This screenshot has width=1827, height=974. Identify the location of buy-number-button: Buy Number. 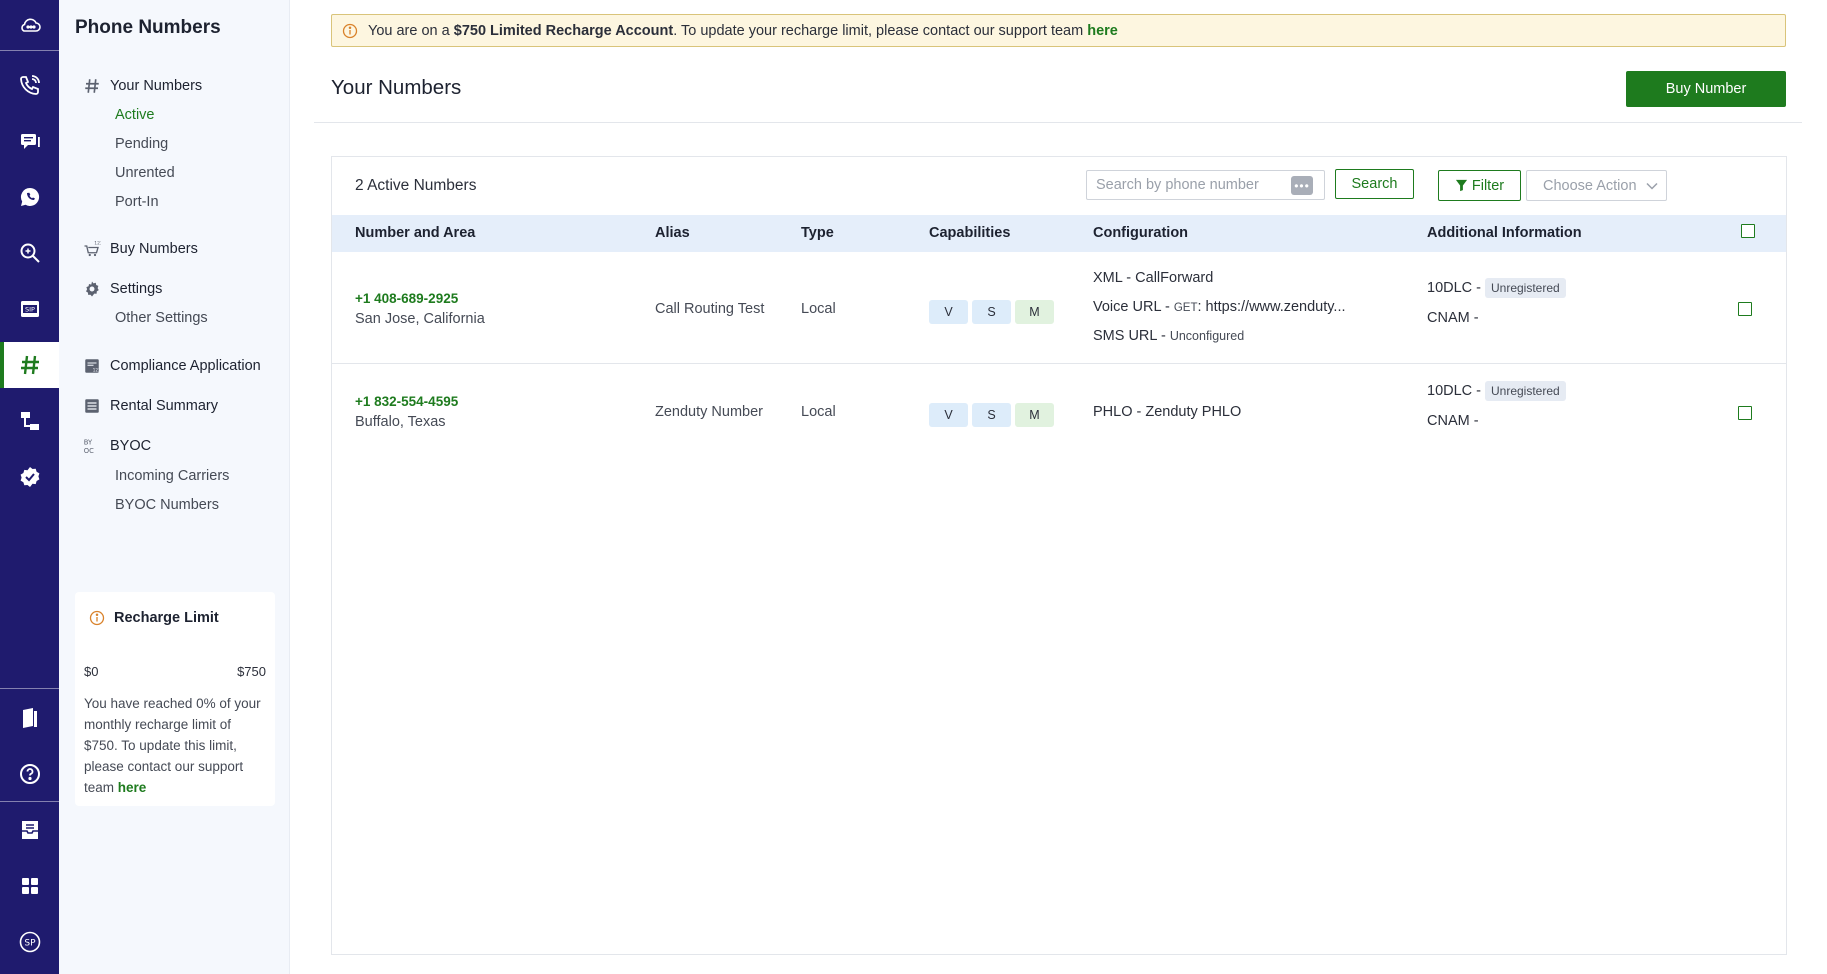
(1706, 89).